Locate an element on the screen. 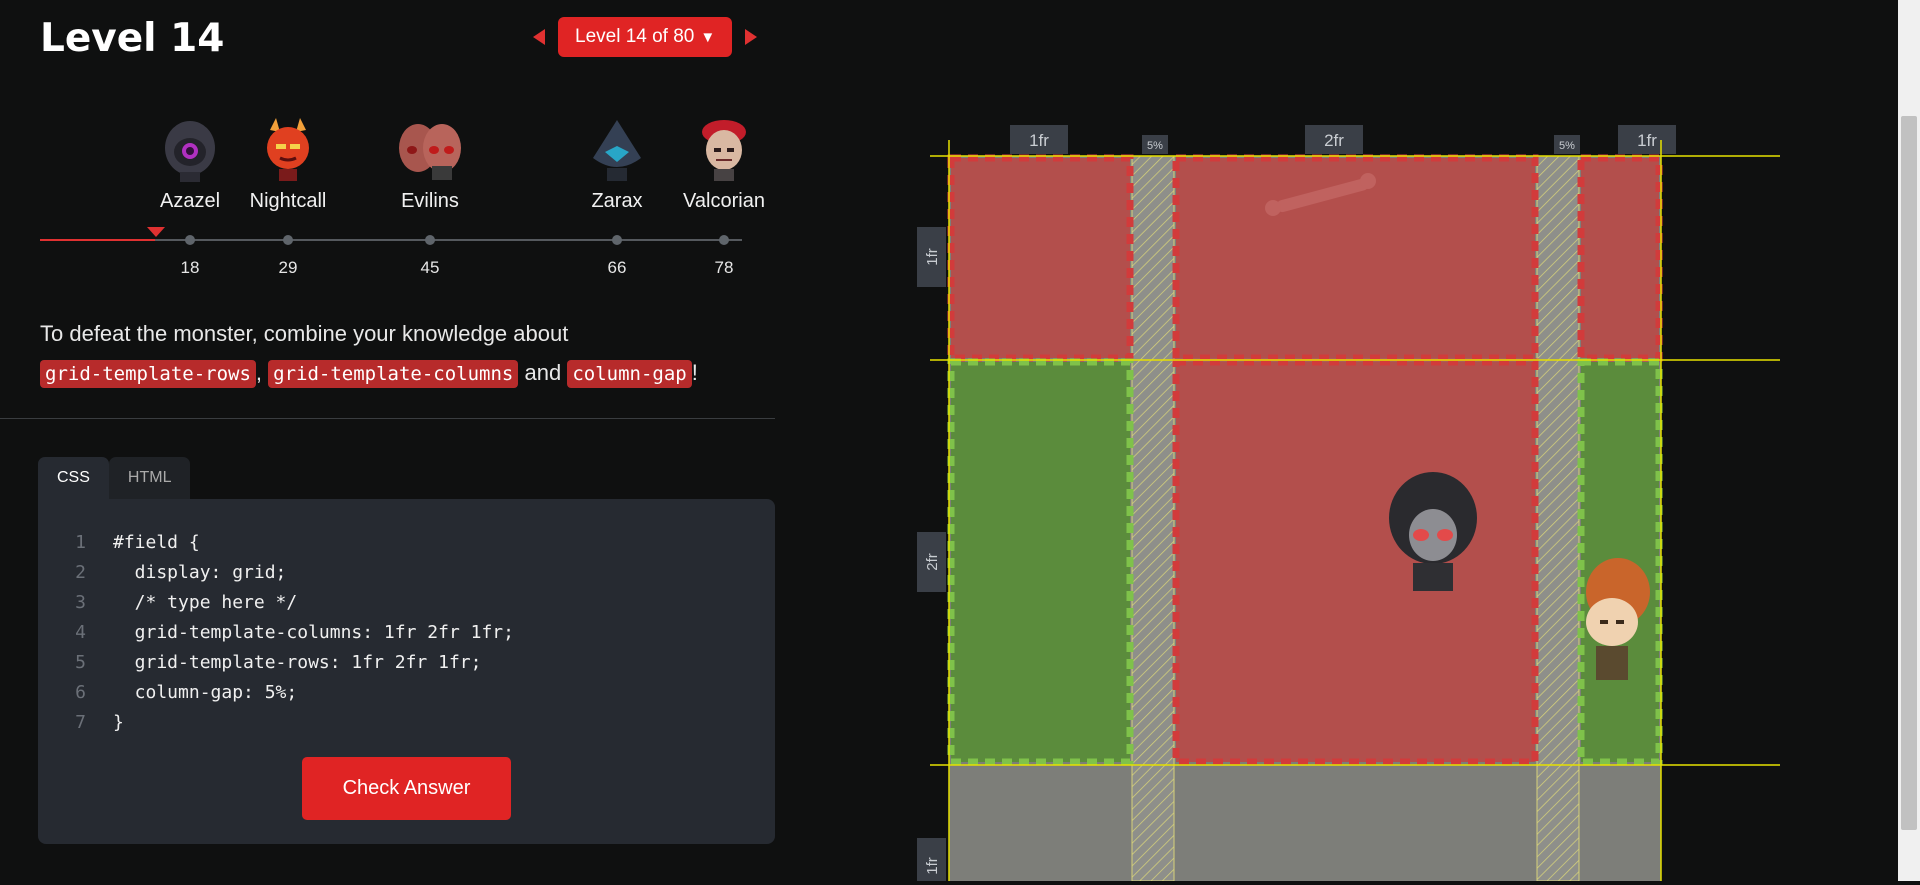 This screenshot has height=885, width=1920. line-number: 5 is located at coordinates (80, 662).